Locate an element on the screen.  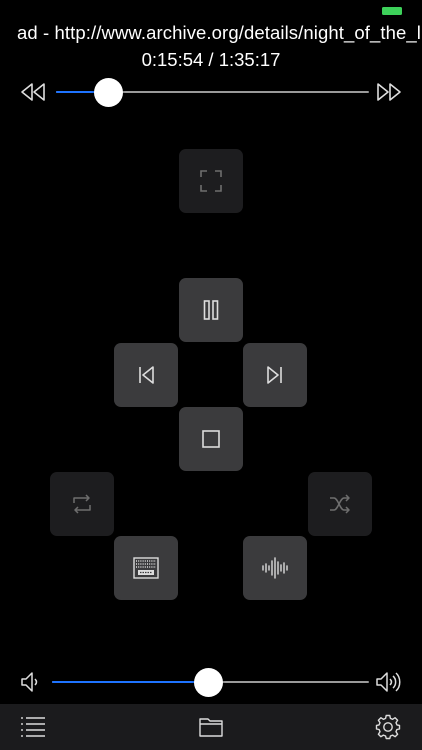
pause-icon is located at coordinates (211, 310).